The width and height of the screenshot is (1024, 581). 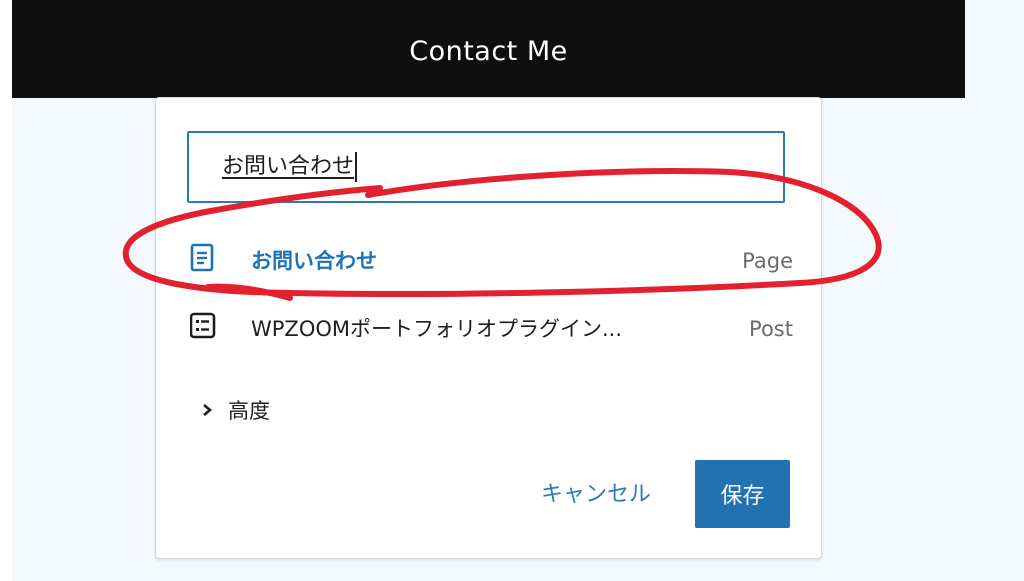 What do you see at coordinates (596, 492) in the screenshot?
I see `cancel-button: キャンセル` at bounding box center [596, 492].